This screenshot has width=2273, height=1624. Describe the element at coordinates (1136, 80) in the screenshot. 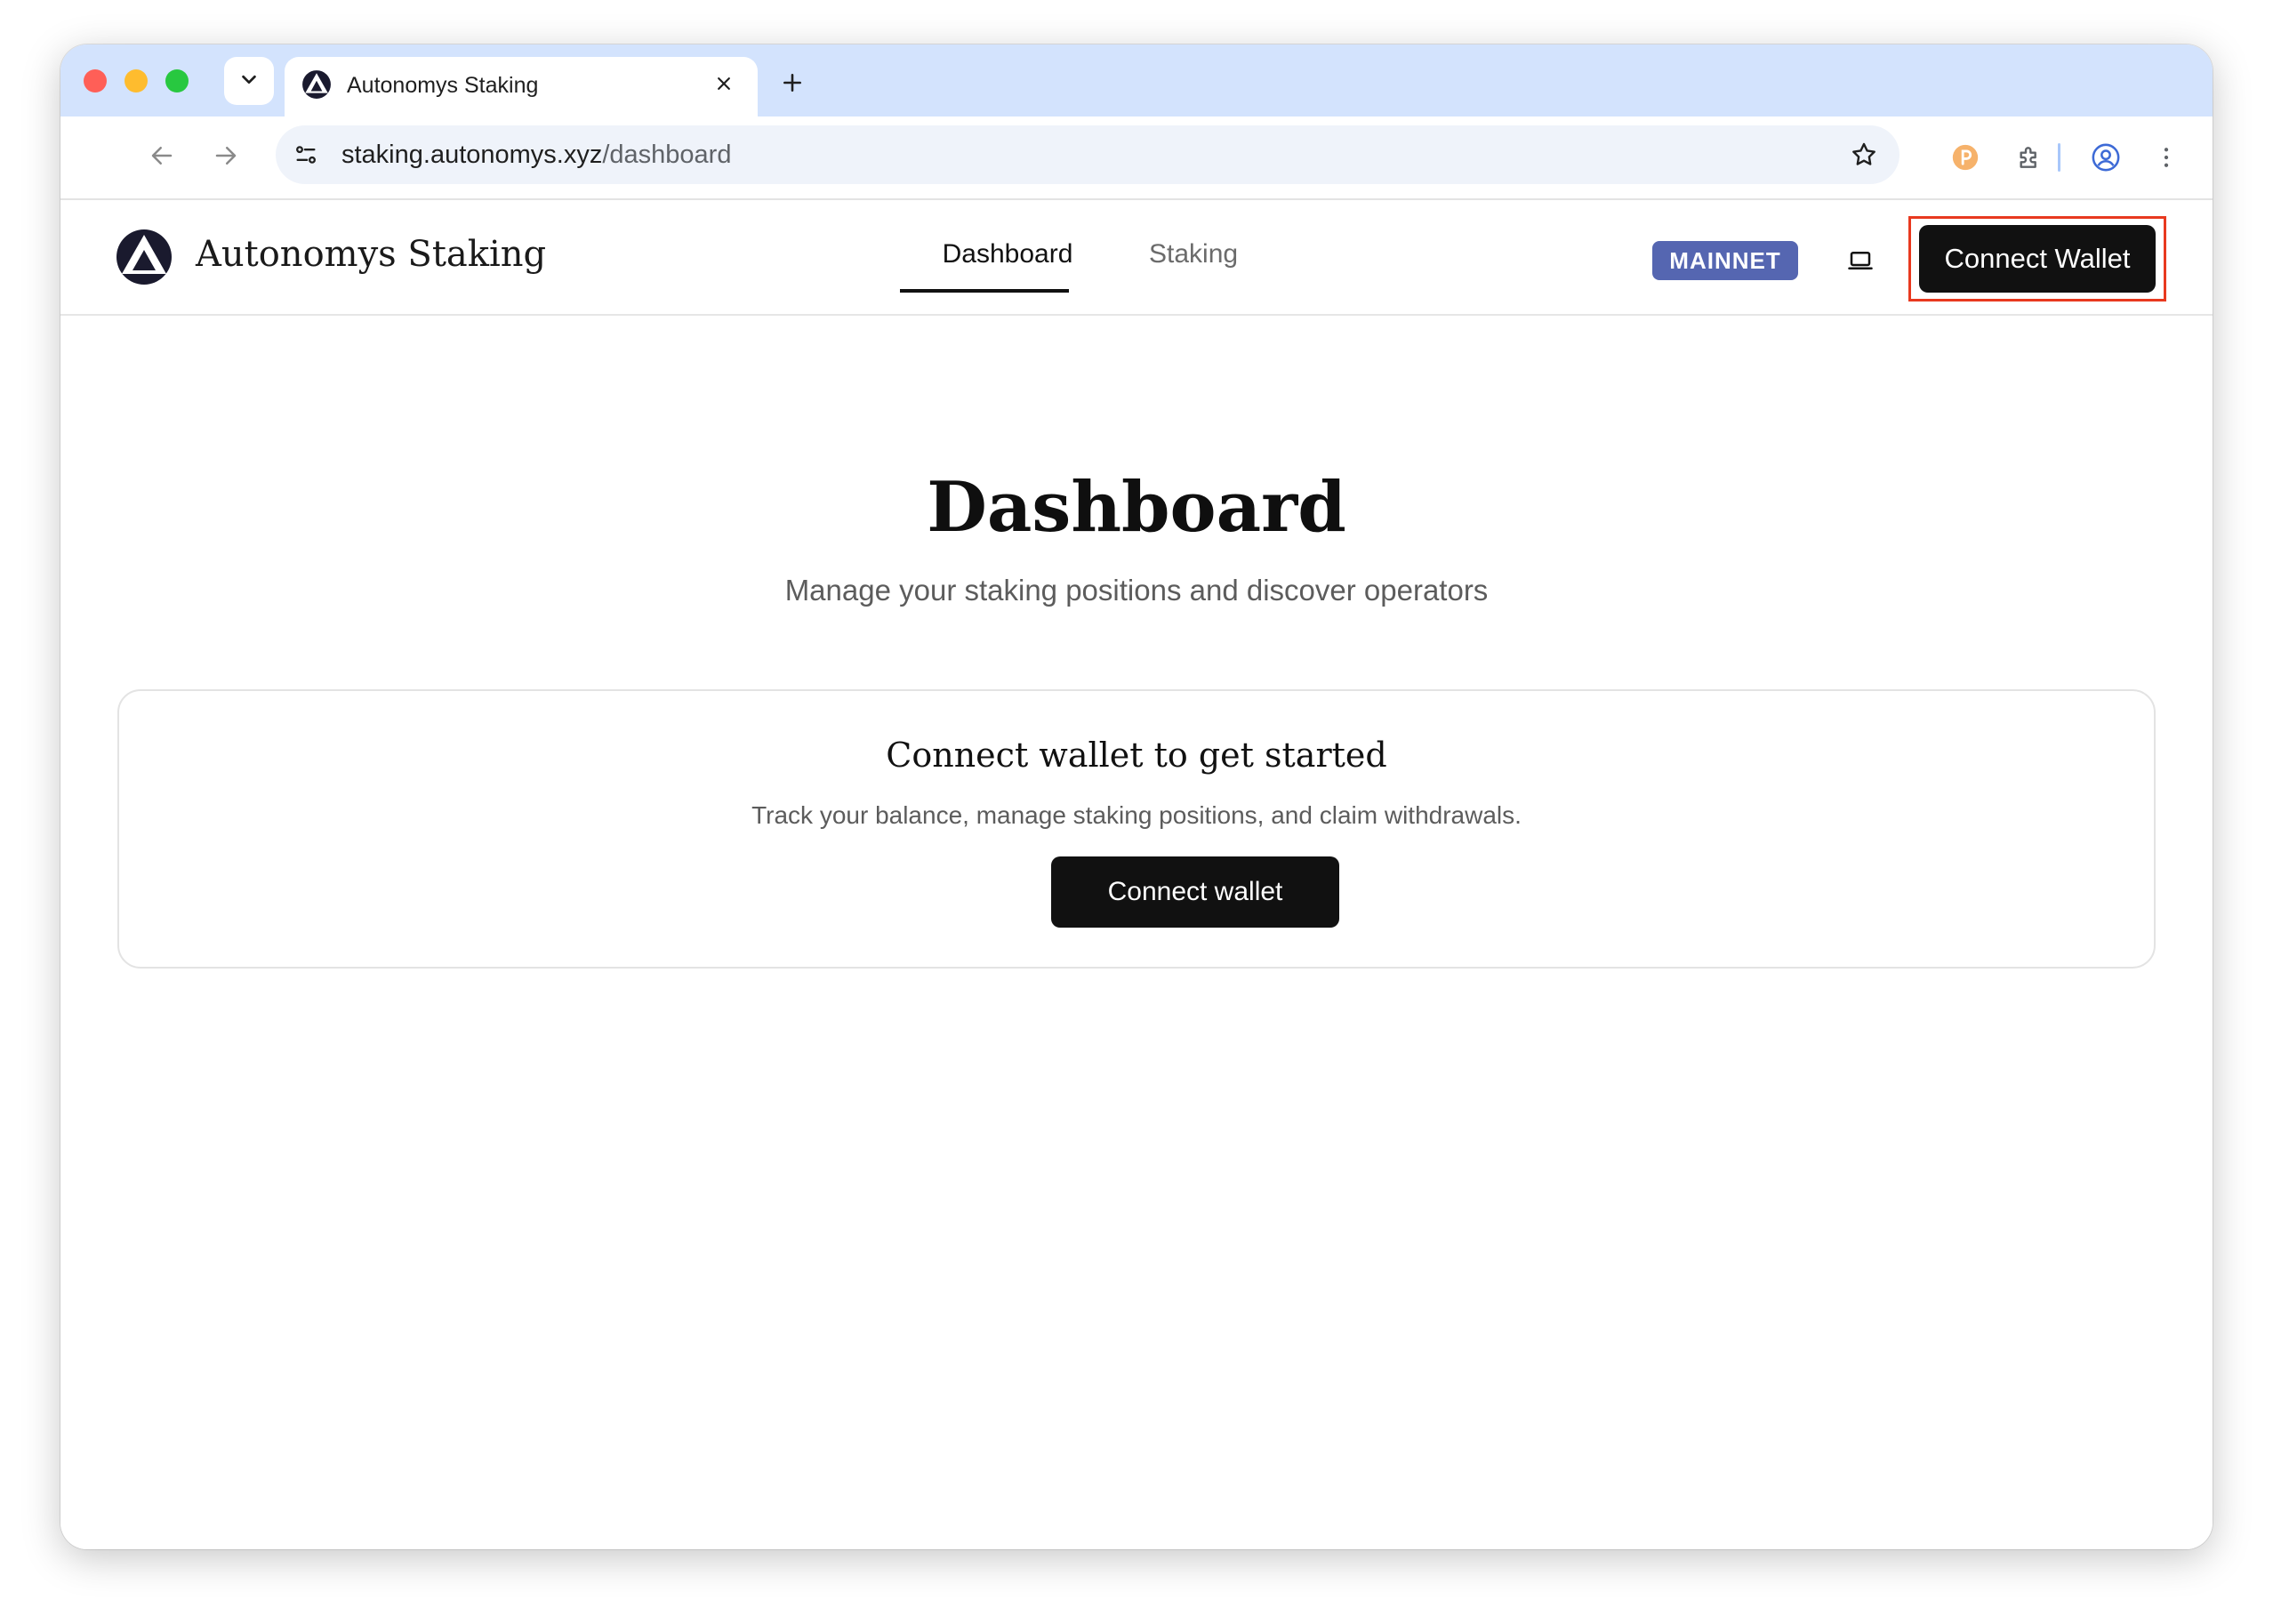

I see `tab-strip: Autonomys Staking` at that location.